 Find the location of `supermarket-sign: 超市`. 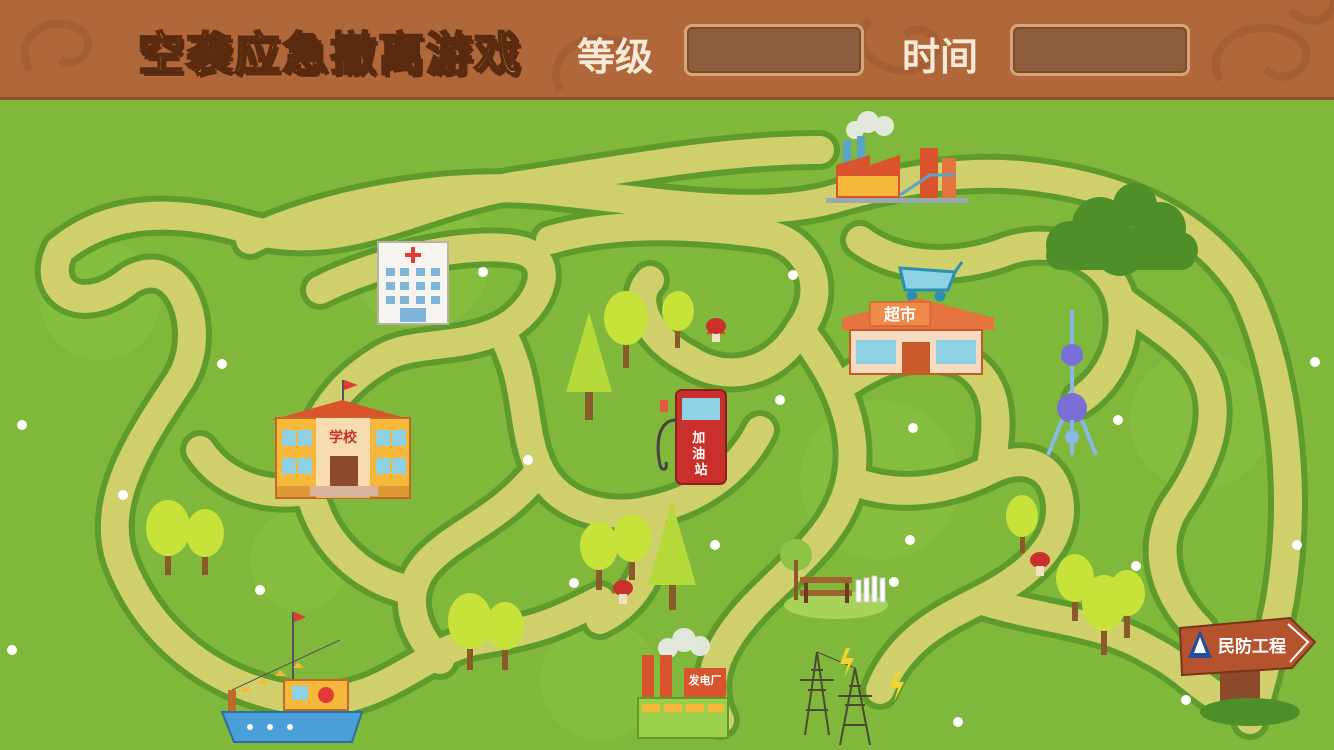

supermarket-sign: 超市 is located at coordinates (899, 314).